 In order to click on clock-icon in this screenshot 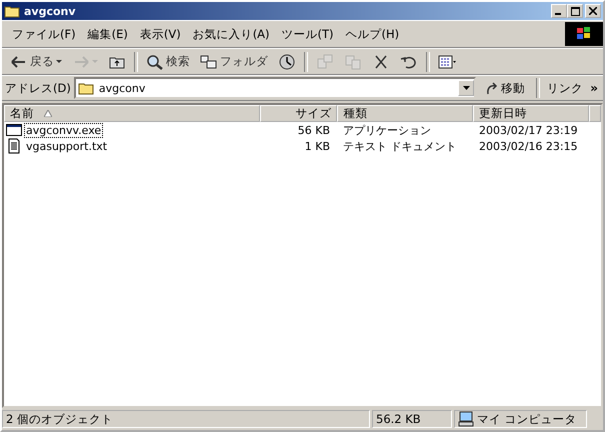, I will do `click(287, 62)`.